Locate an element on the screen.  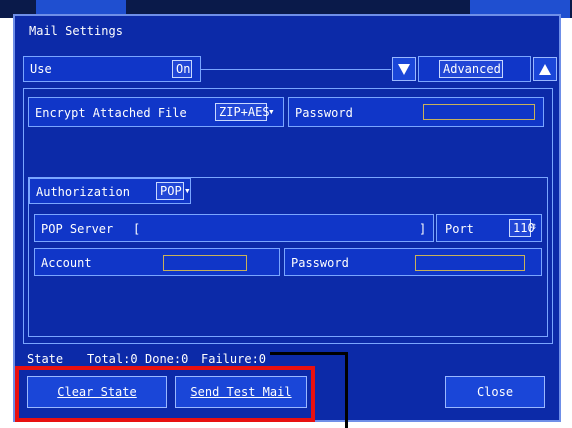
collapse-up-button is located at coordinates (545, 69).